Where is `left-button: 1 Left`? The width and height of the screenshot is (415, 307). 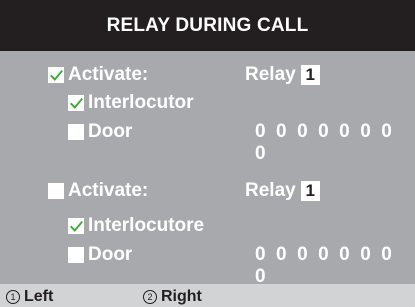
left-button: 1 Left is located at coordinates (29, 297).